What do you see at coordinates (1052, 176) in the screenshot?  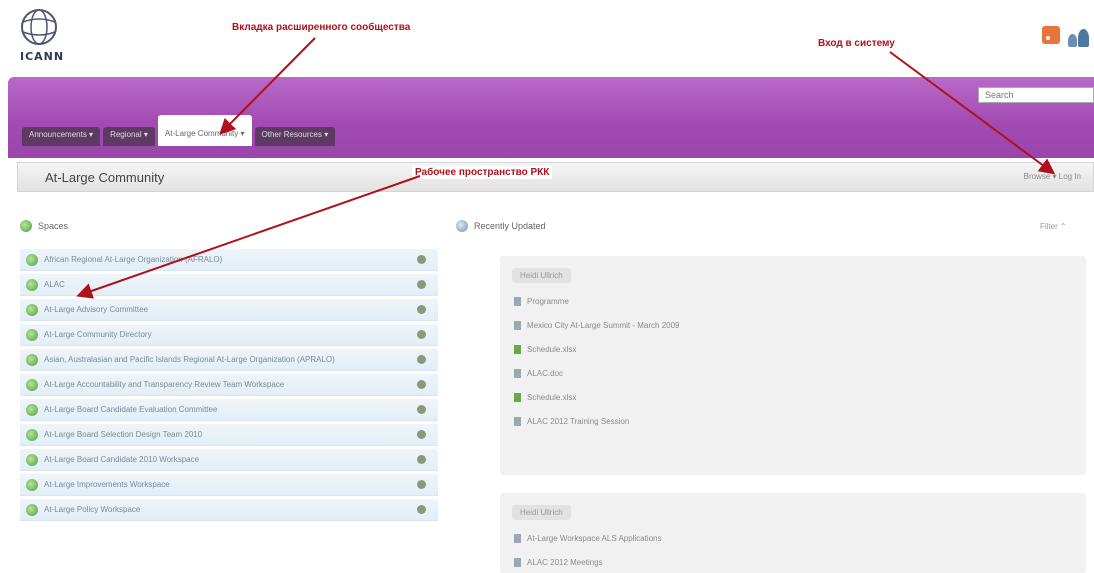 I see `login-link: Browse ▾ Log In` at bounding box center [1052, 176].